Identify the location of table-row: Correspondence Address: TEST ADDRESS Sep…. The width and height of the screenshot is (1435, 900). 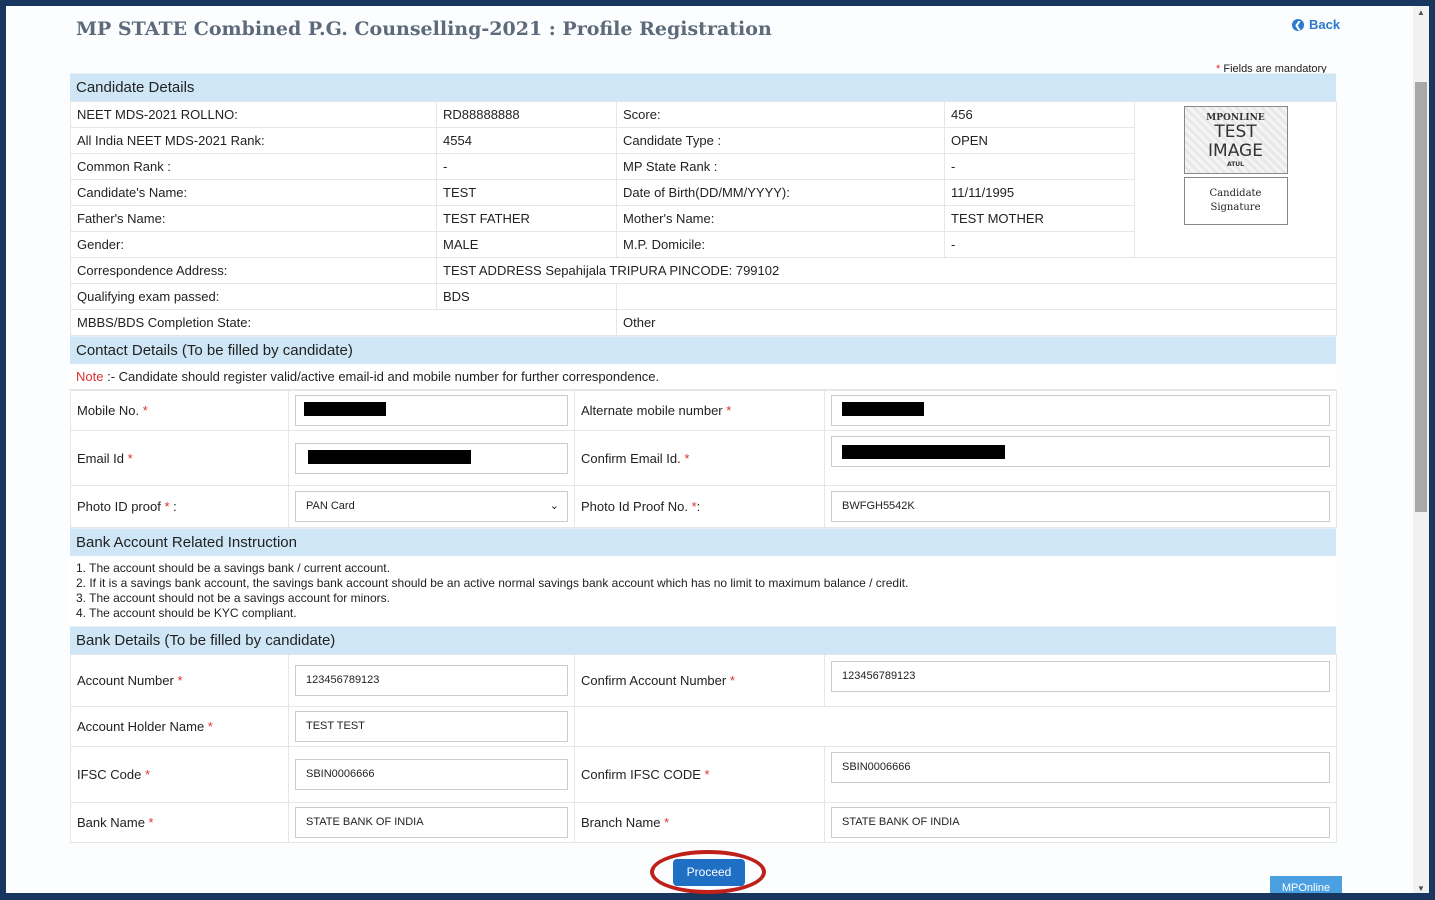
(703, 270).